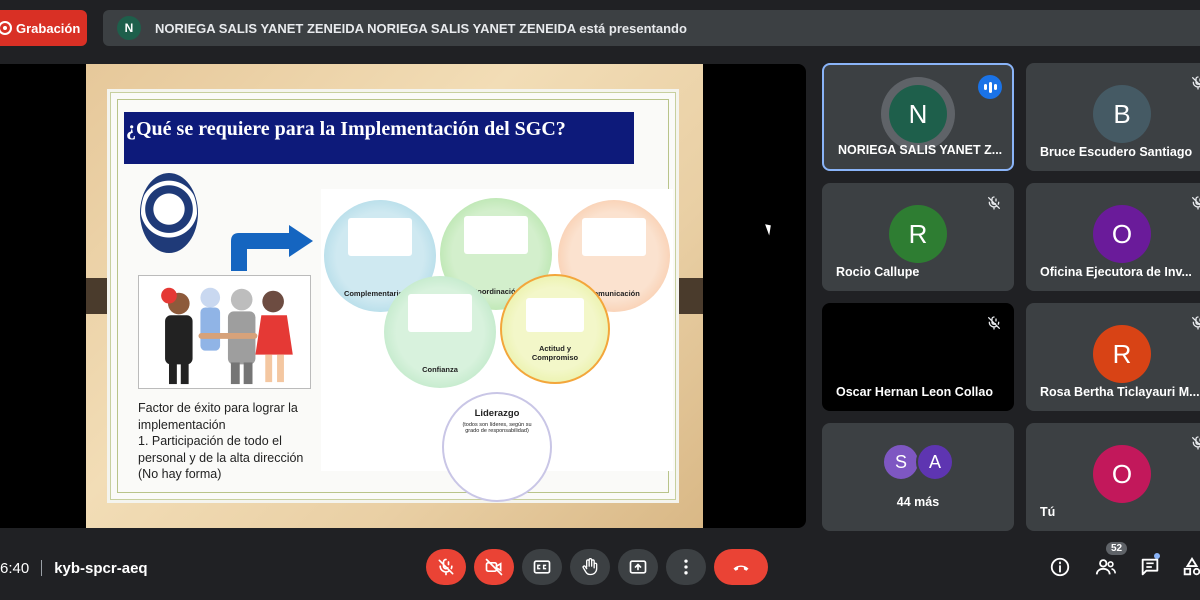 Image resolution: width=1200 pixels, height=600 pixels. Describe the element at coordinates (272, 248) in the screenshot. I see `arrow-right-icon` at that location.